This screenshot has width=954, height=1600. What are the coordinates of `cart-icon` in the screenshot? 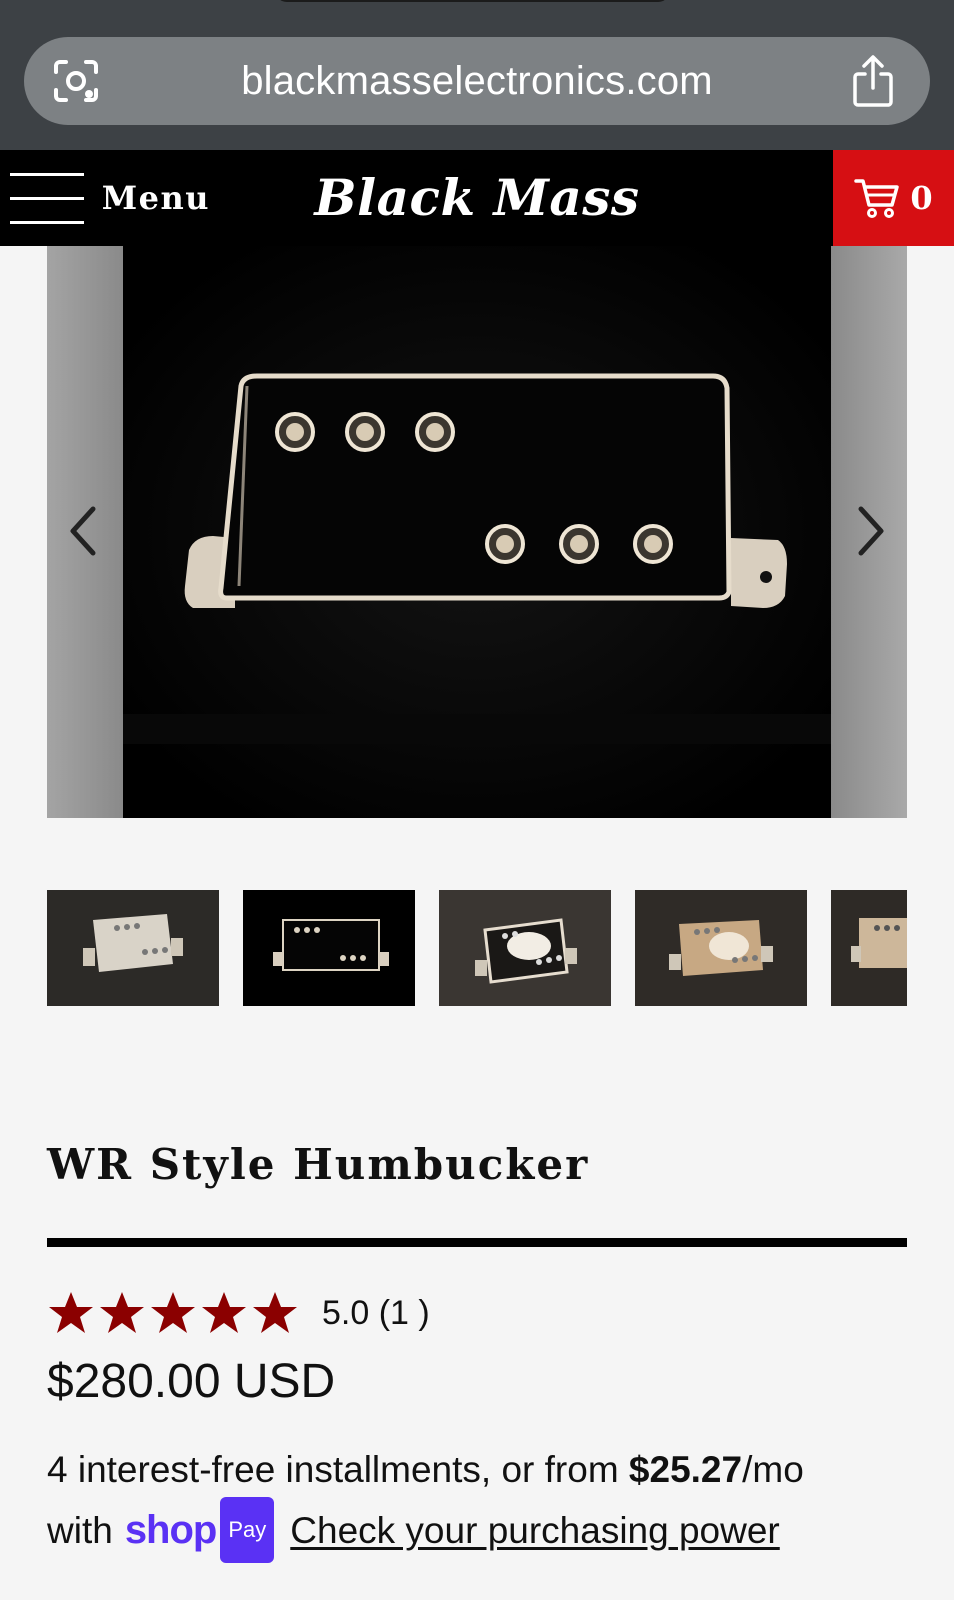 It's located at (877, 198).